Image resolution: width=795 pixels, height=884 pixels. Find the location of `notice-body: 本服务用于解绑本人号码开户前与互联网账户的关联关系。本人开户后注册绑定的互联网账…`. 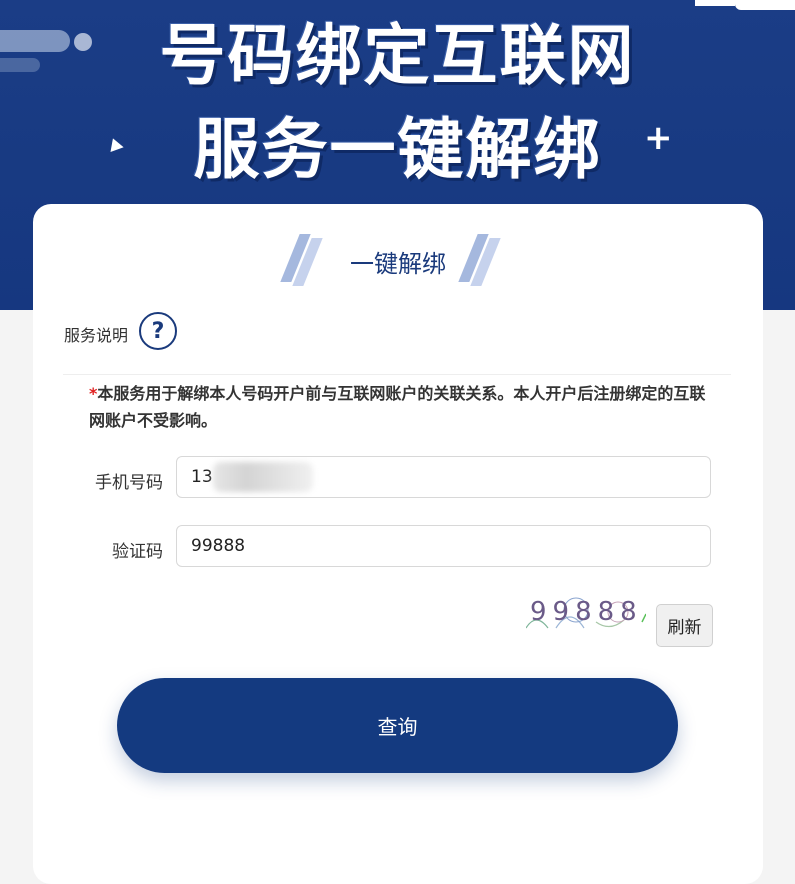

notice-body: 本服务用于解绑本人号码开户前与互联网账户的关联关系。本人开户后注册绑定的互联网账… is located at coordinates (397, 407).